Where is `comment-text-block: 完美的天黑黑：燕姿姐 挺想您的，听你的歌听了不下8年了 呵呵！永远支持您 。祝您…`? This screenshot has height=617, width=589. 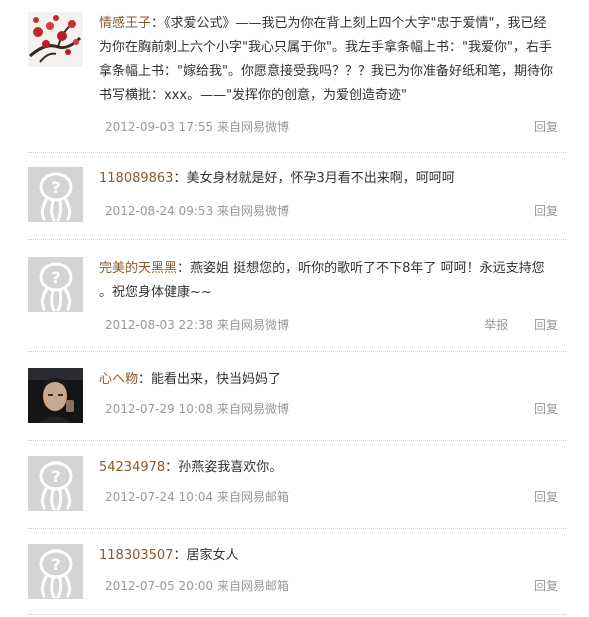 comment-text-block: 完美的天黑黑：燕姿姐 挺想您的，听你的歌听了不下8年了 呵呵！永远支持您 。祝您… is located at coordinates (328, 281).